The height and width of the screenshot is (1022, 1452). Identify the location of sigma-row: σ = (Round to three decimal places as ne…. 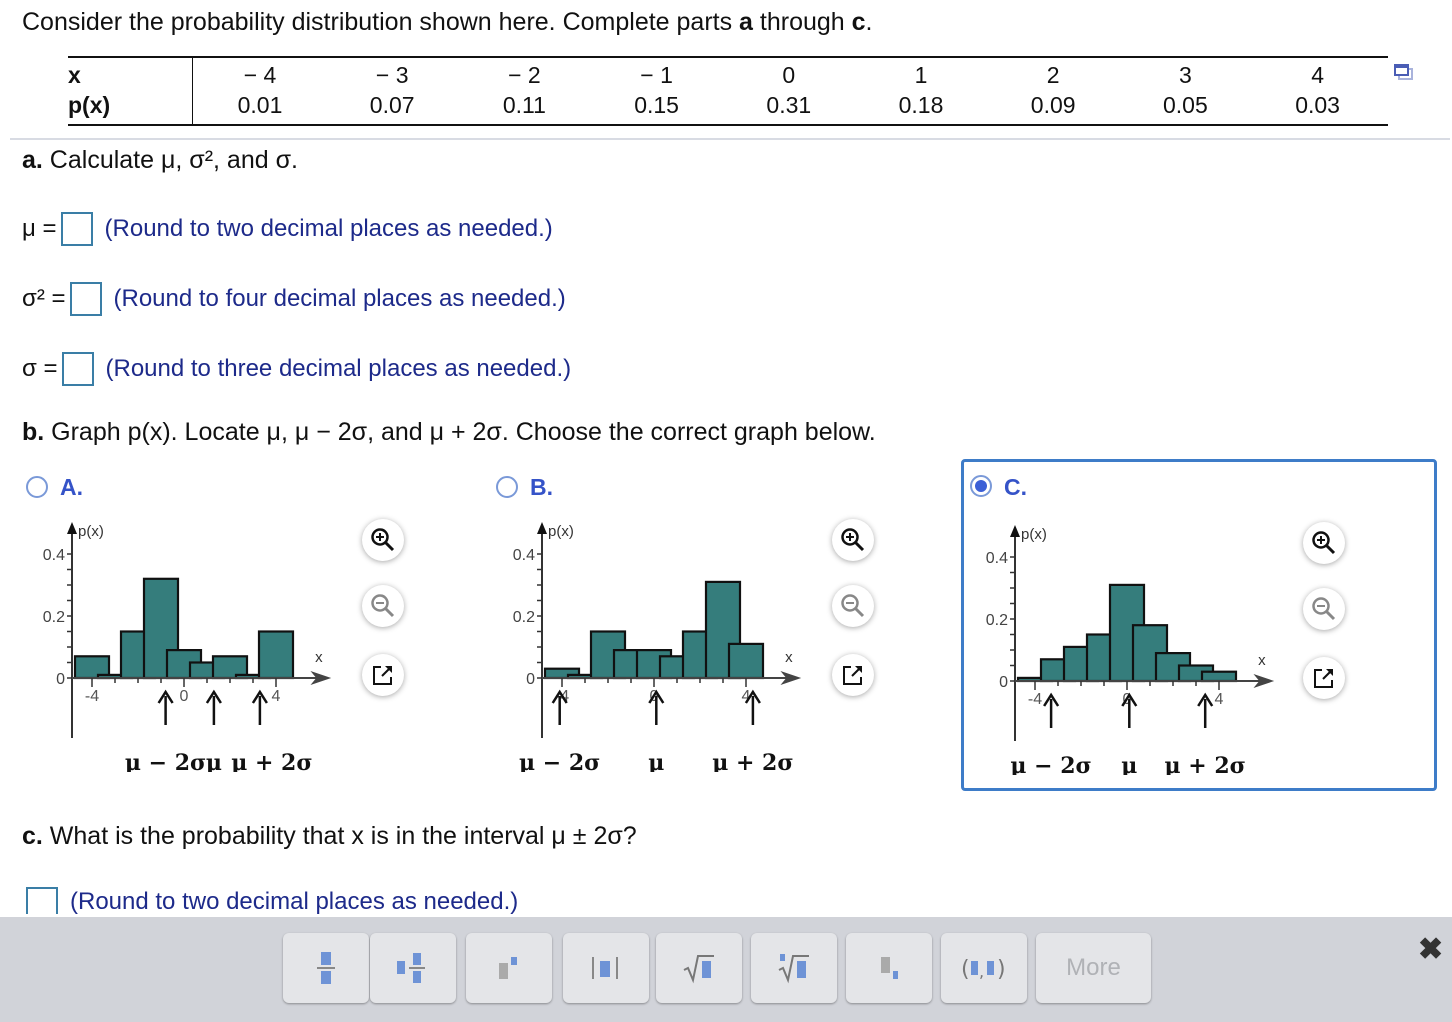
(296, 369).